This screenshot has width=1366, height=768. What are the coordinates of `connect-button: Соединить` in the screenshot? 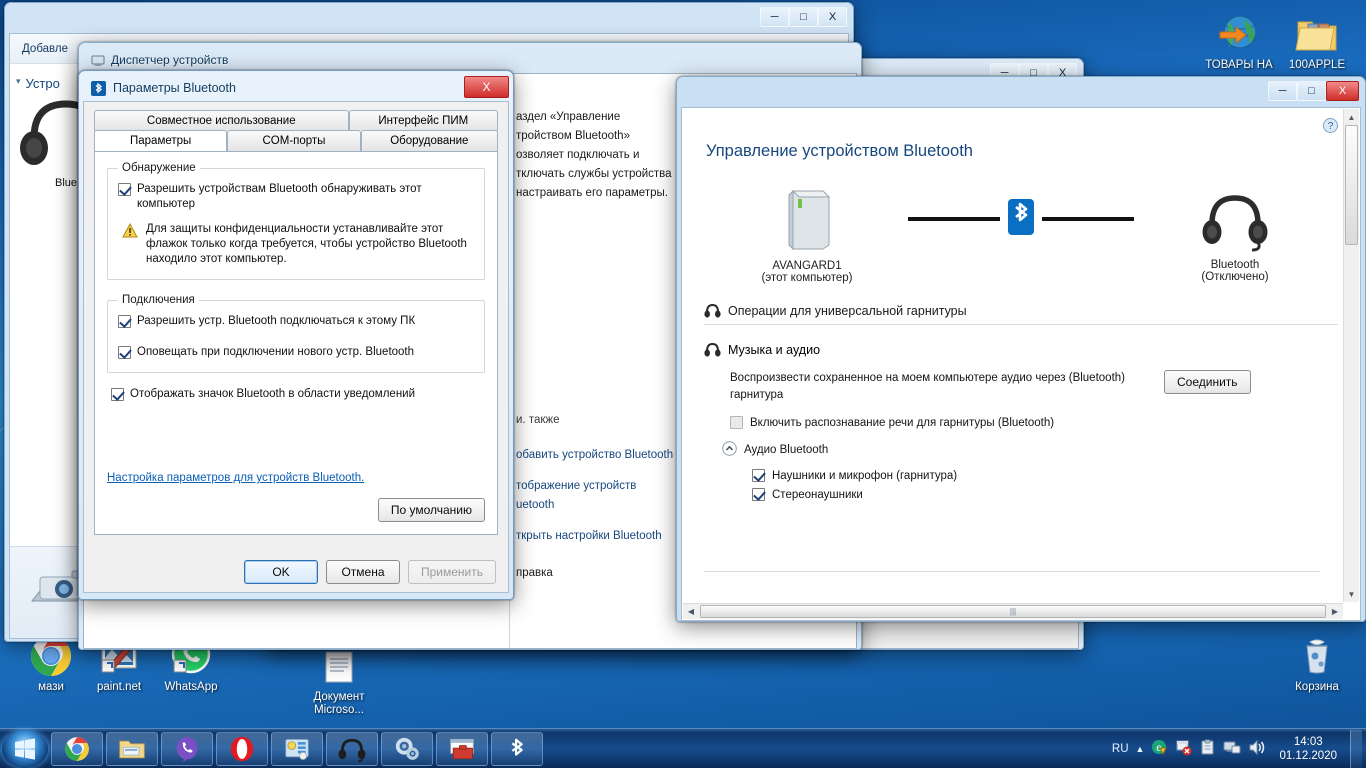 It's located at (1207, 382).